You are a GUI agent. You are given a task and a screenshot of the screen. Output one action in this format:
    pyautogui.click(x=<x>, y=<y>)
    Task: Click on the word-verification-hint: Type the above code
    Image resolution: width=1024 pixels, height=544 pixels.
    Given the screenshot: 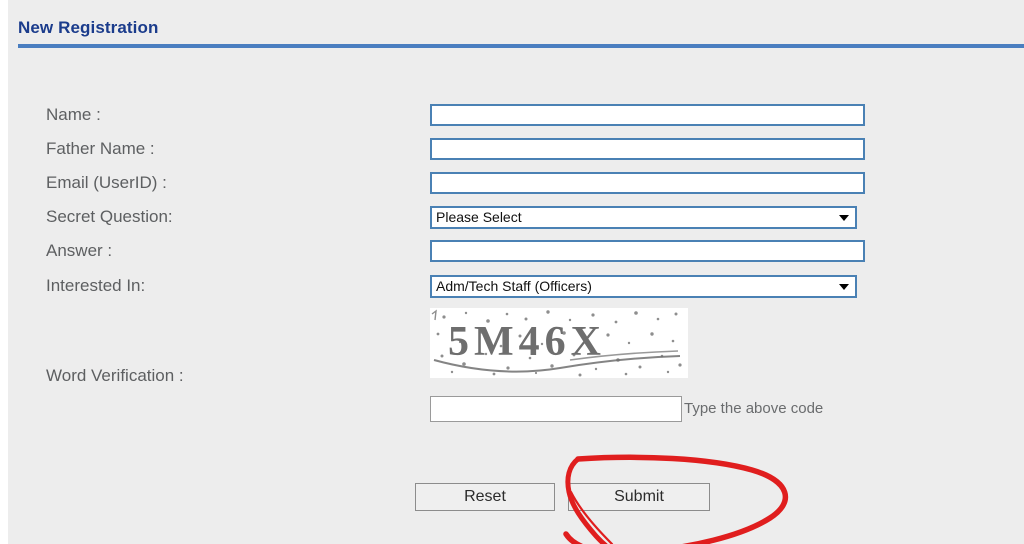 What is the action you would take?
    pyautogui.click(x=754, y=408)
    